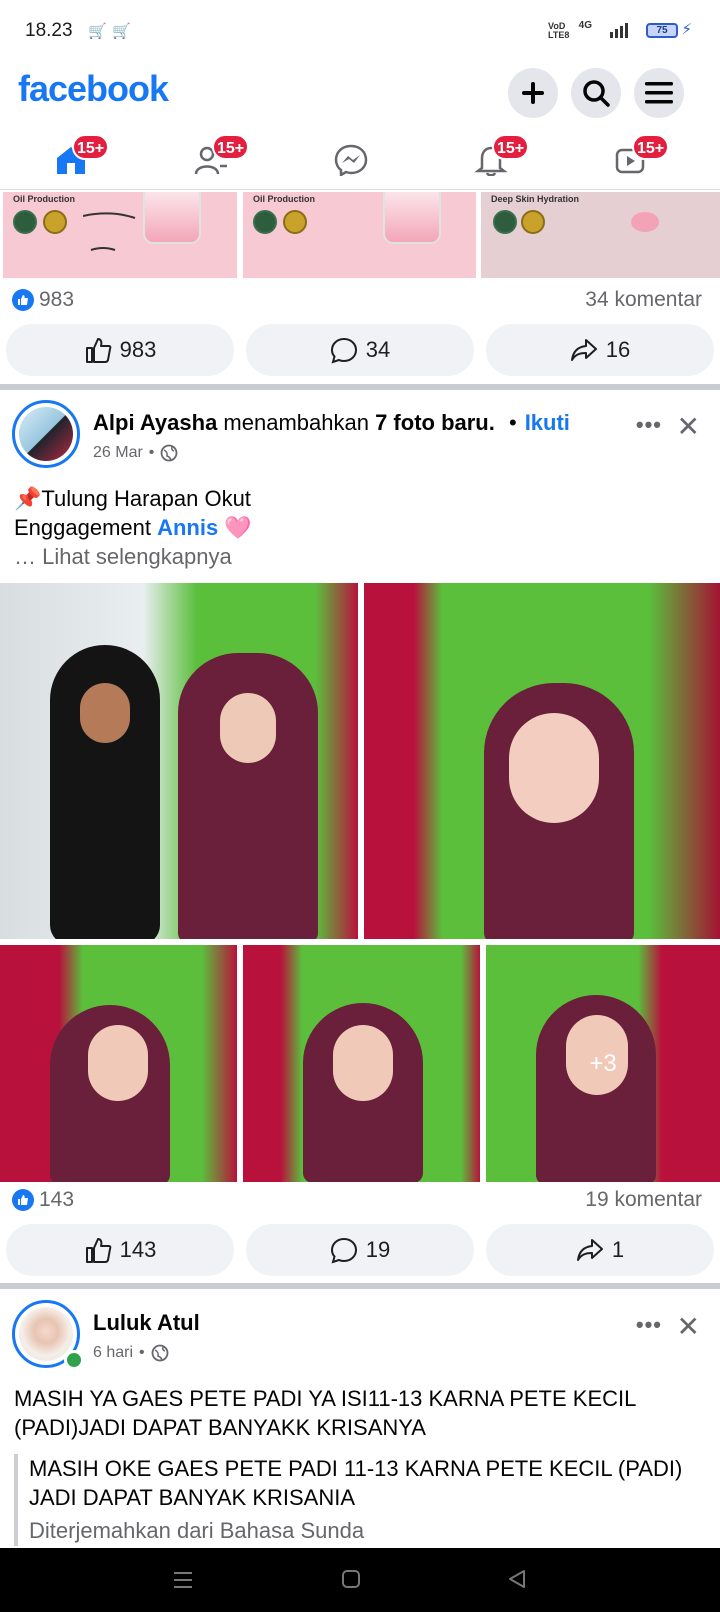 The image size is (720, 1612). I want to click on comment-count-label: 19 komentar, so click(643, 1200).